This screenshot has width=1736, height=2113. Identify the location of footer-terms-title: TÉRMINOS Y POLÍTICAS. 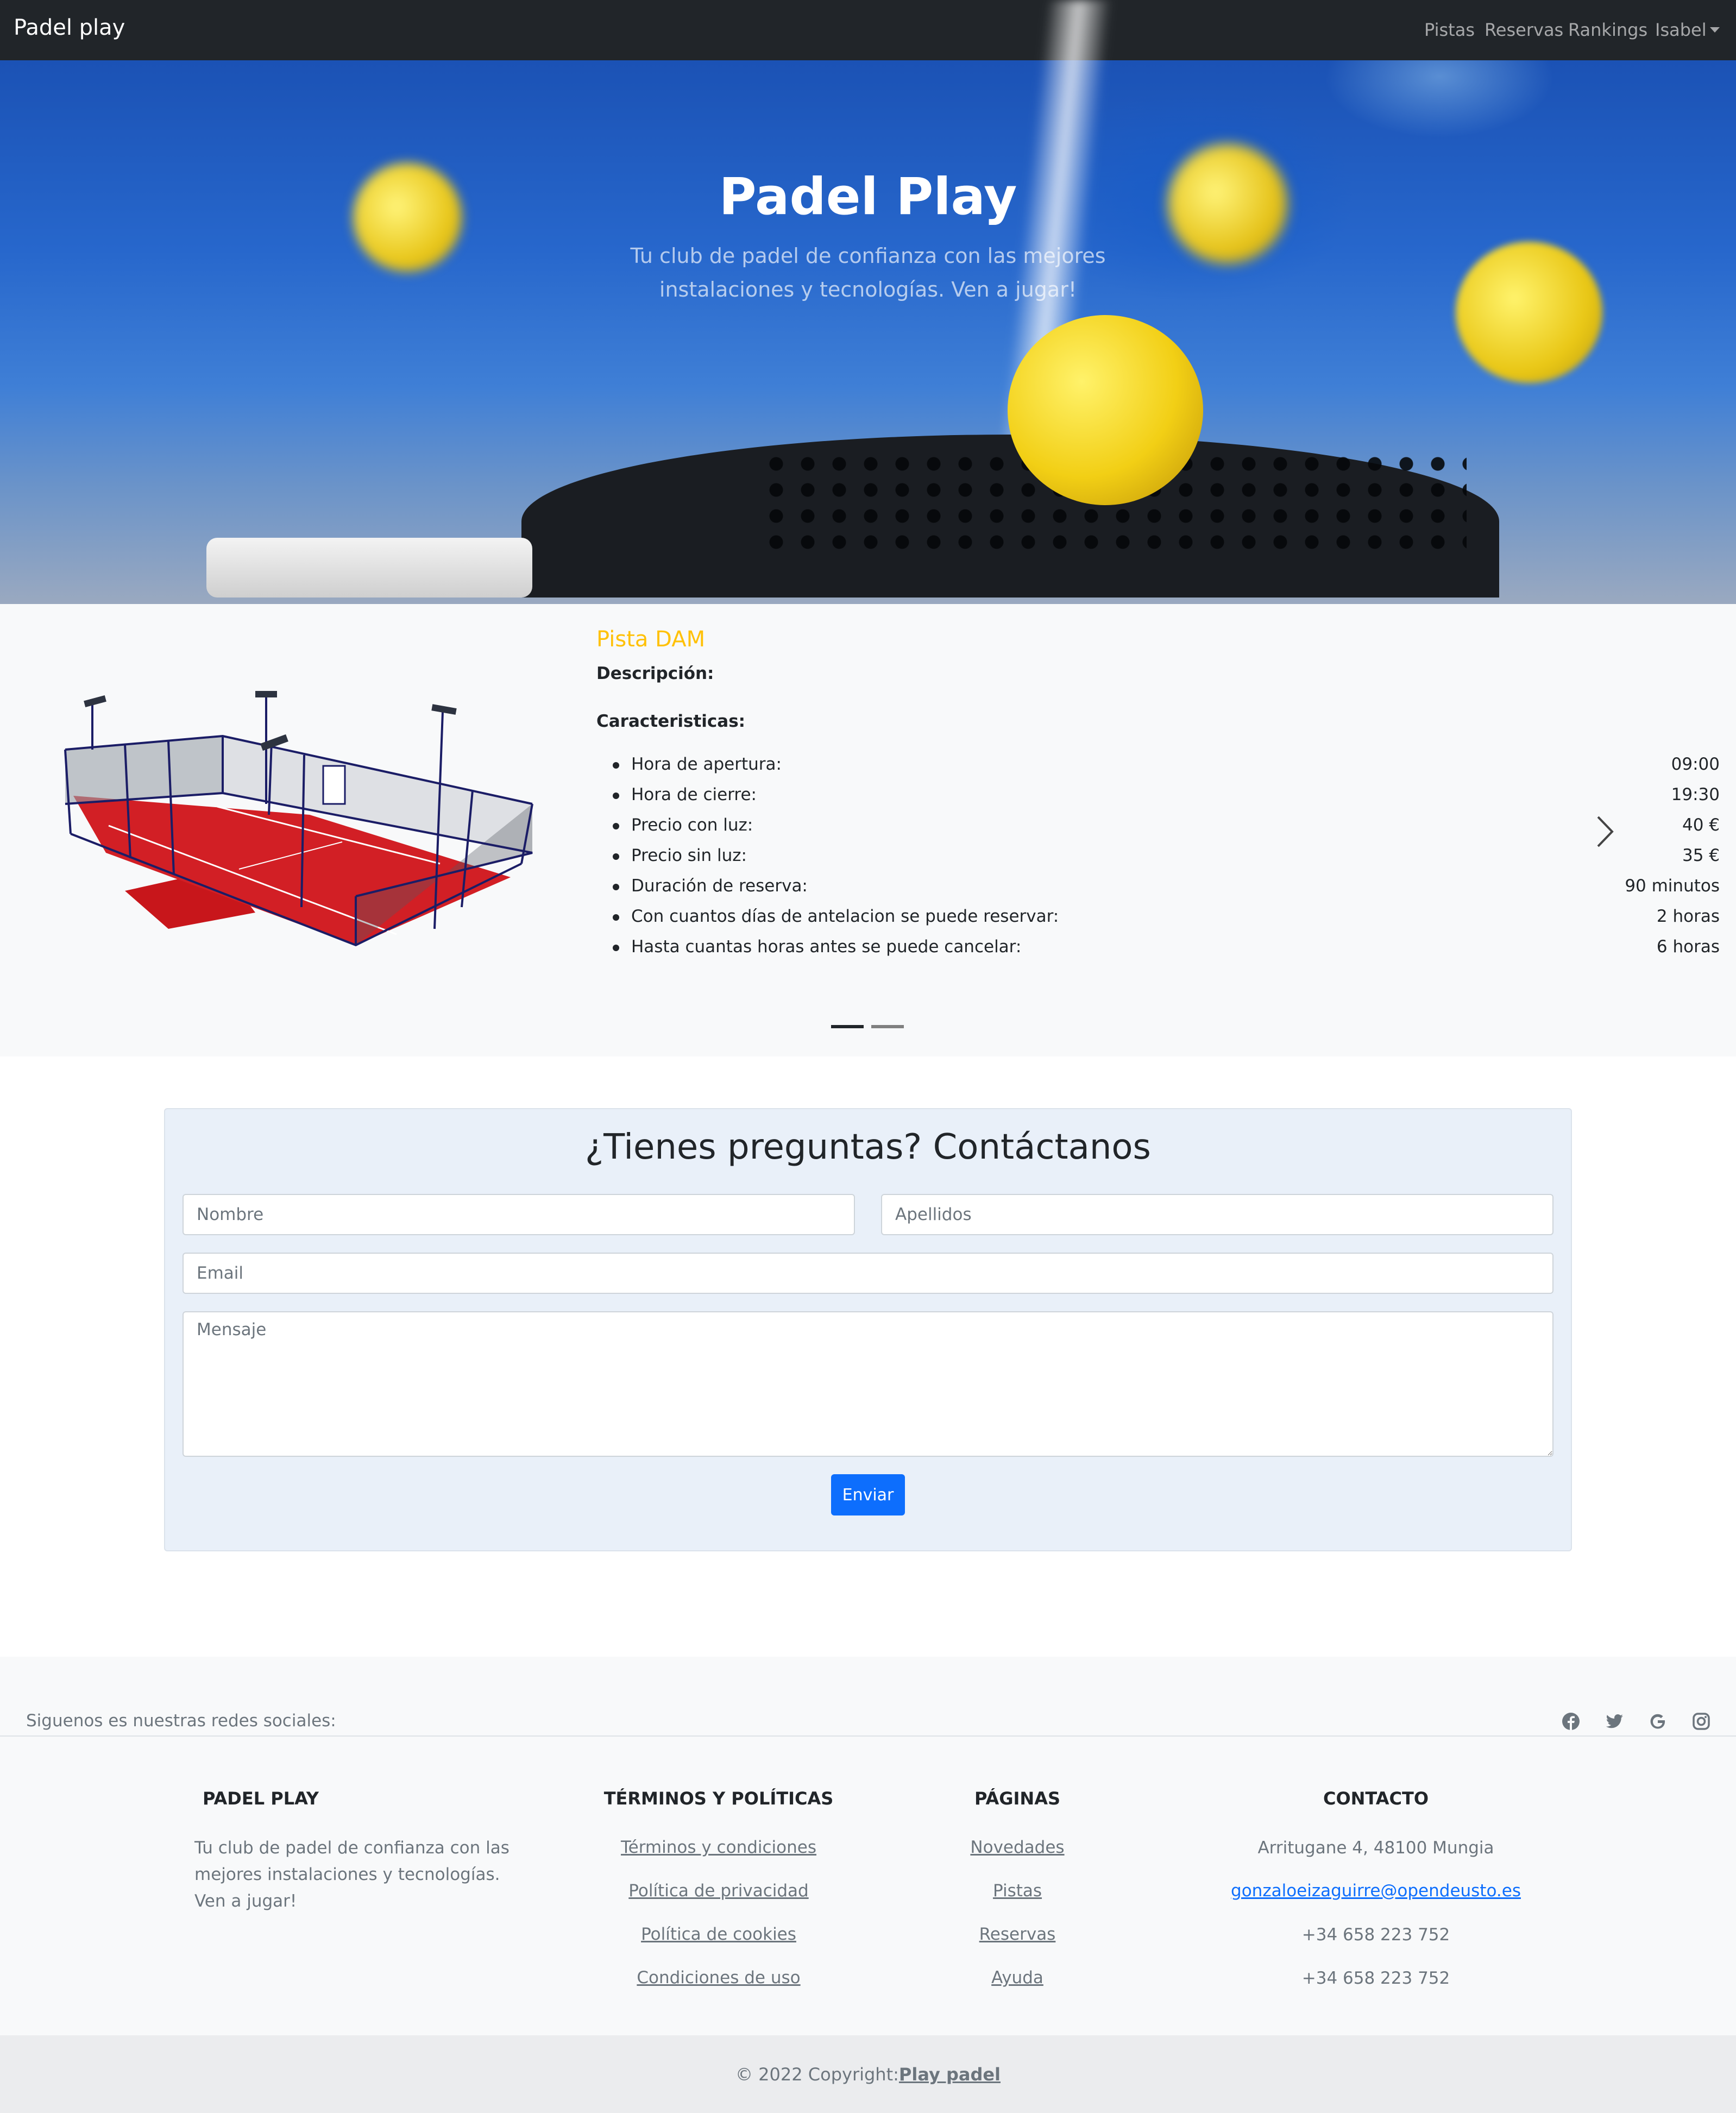
(718, 1798).